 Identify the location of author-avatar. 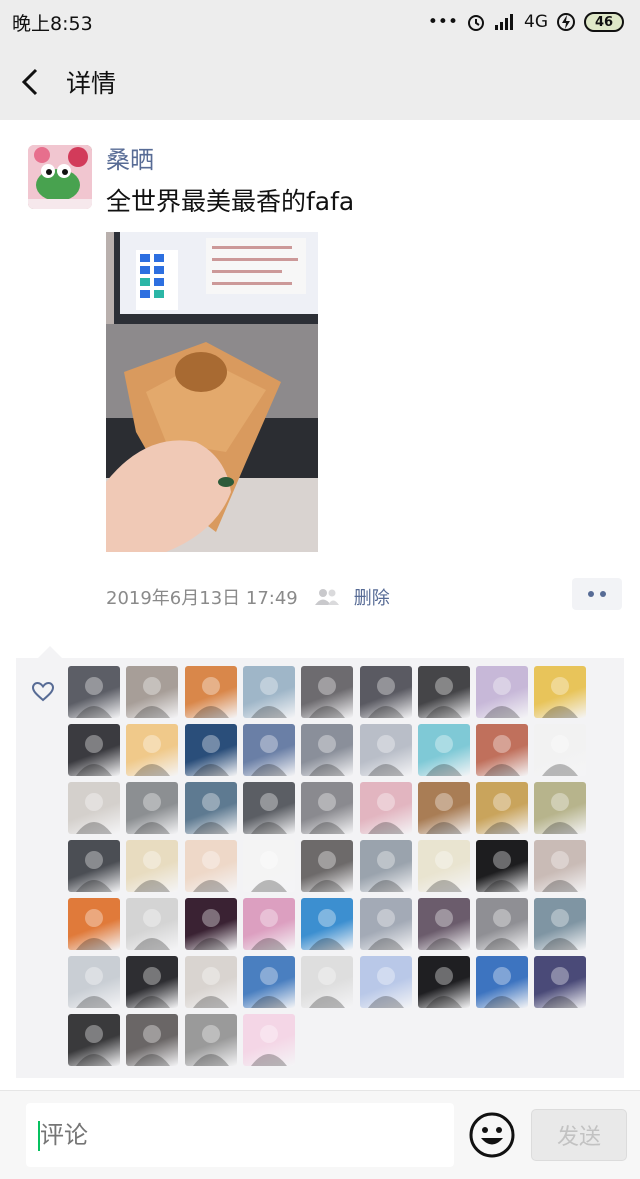
(60, 177).